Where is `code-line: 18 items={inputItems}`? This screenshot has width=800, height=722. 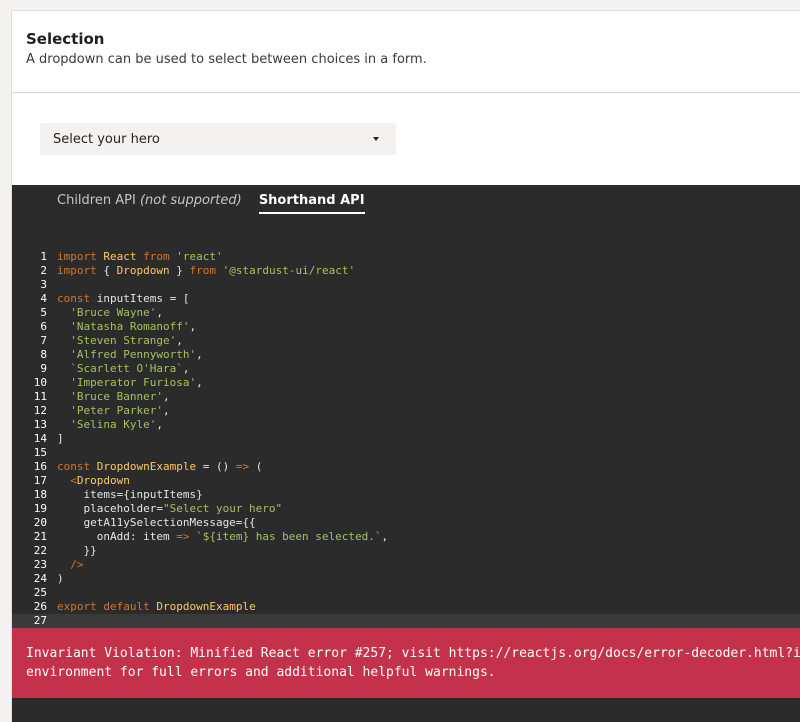 code-line: 18 items={inputItems} is located at coordinates (406, 495).